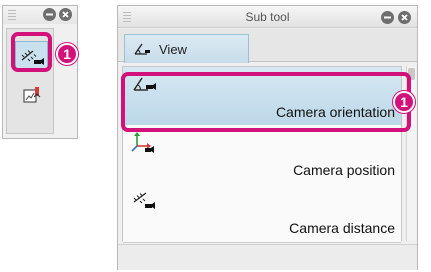 The height and width of the screenshot is (272, 431). I want to click on panel-title: Sub tool, so click(267, 17).